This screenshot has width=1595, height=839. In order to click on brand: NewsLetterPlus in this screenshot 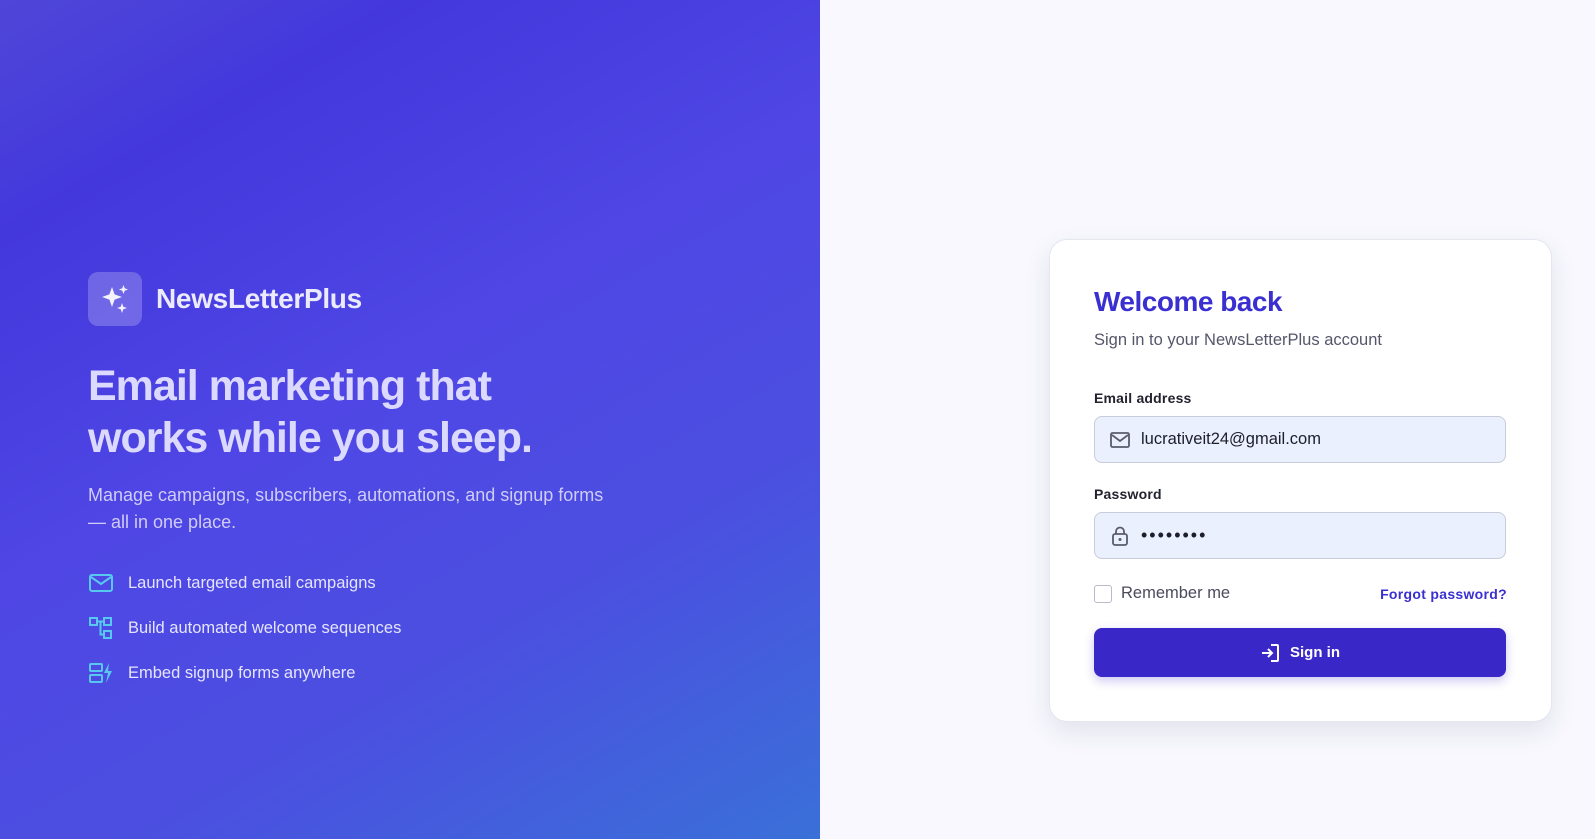, I will do `click(225, 299)`.